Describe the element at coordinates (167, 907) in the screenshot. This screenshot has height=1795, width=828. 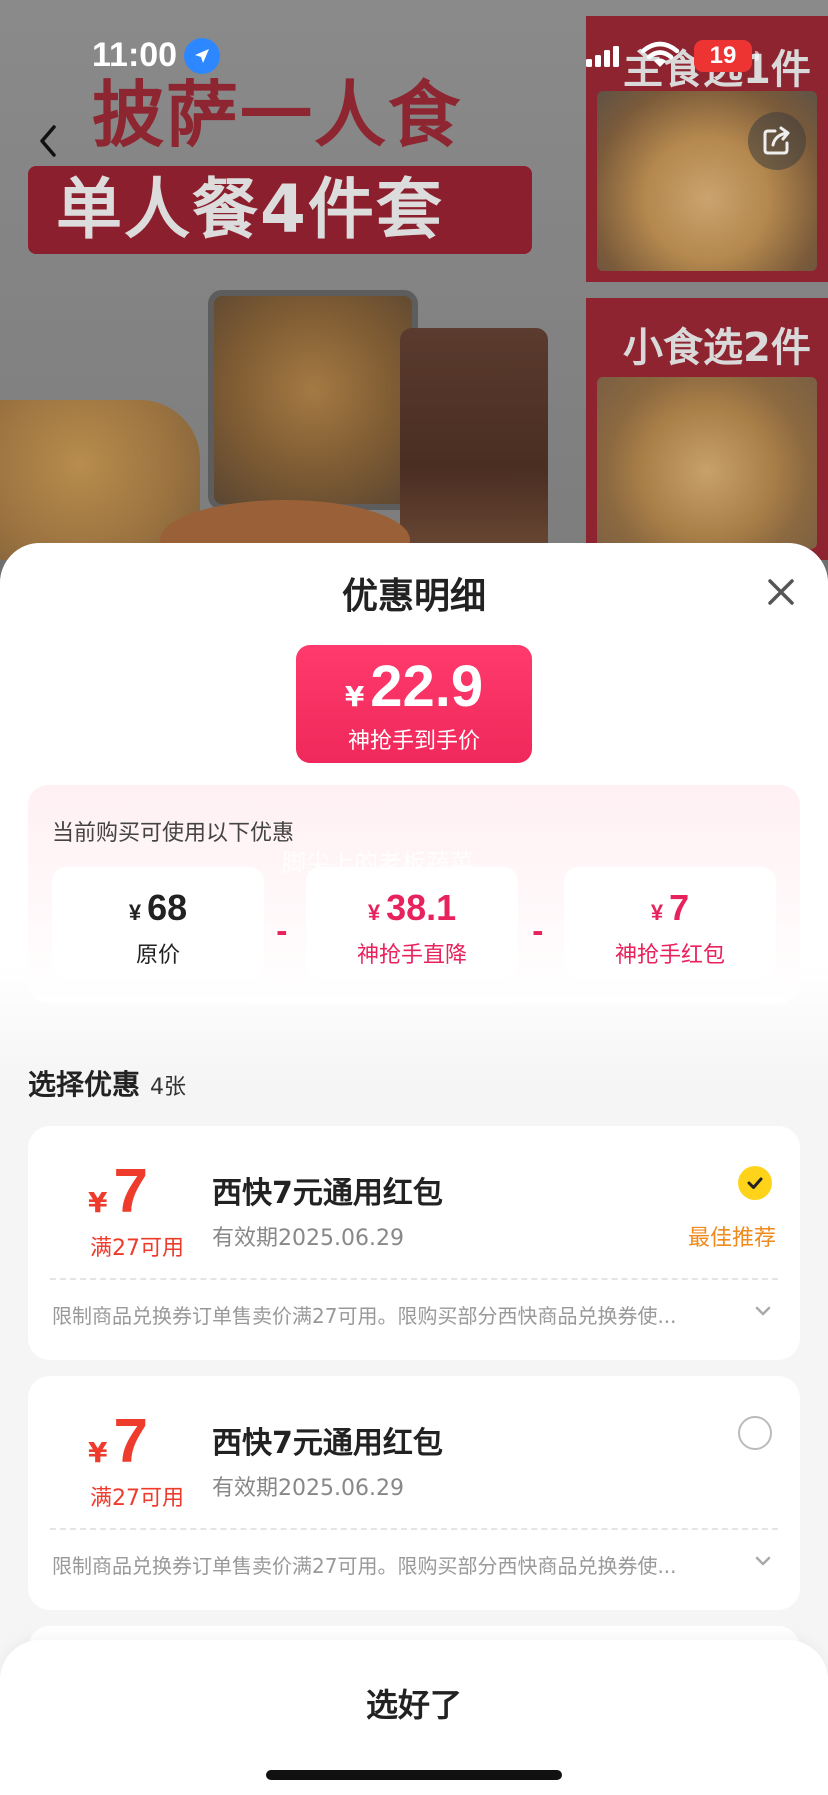
I see `original-price-value: 68` at that location.